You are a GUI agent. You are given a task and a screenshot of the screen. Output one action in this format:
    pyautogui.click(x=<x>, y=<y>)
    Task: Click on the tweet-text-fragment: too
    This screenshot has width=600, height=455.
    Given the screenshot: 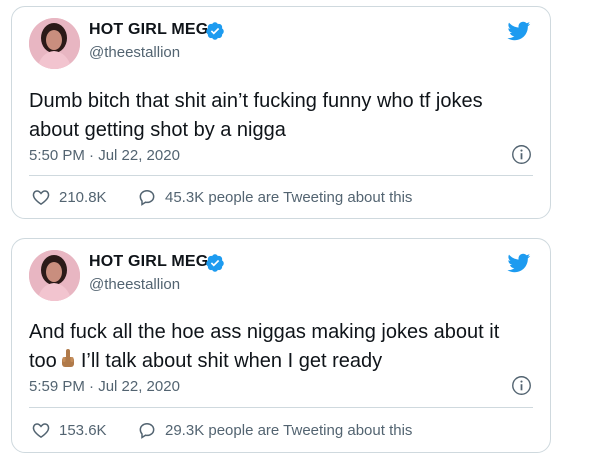 What is the action you would take?
    pyautogui.click(x=43, y=361)
    